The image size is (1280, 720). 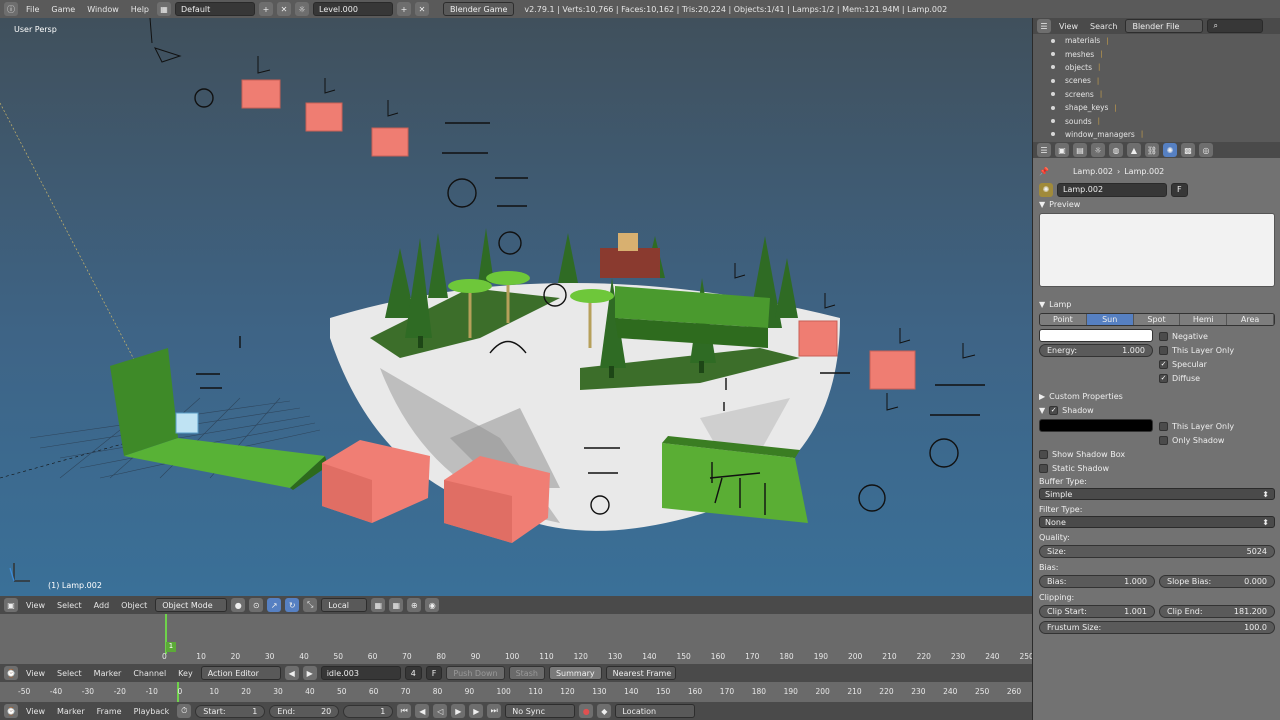 What do you see at coordinates (11, 673) in the screenshot?
I see `ae-editor-icon: ⌚` at bounding box center [11, 673].